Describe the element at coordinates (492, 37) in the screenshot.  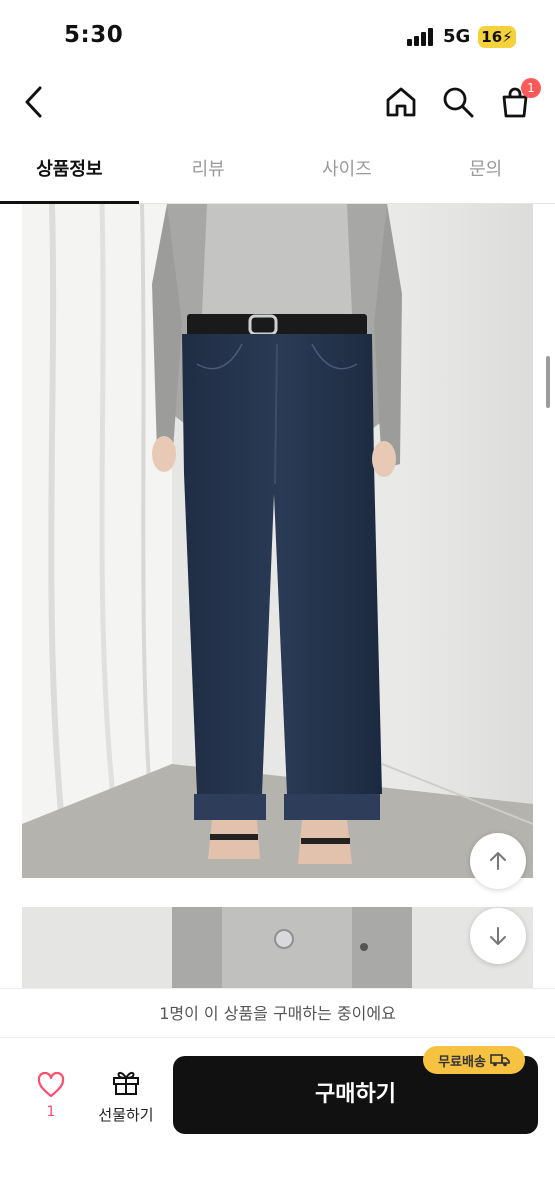
I see `battery-level: 16` at that location.